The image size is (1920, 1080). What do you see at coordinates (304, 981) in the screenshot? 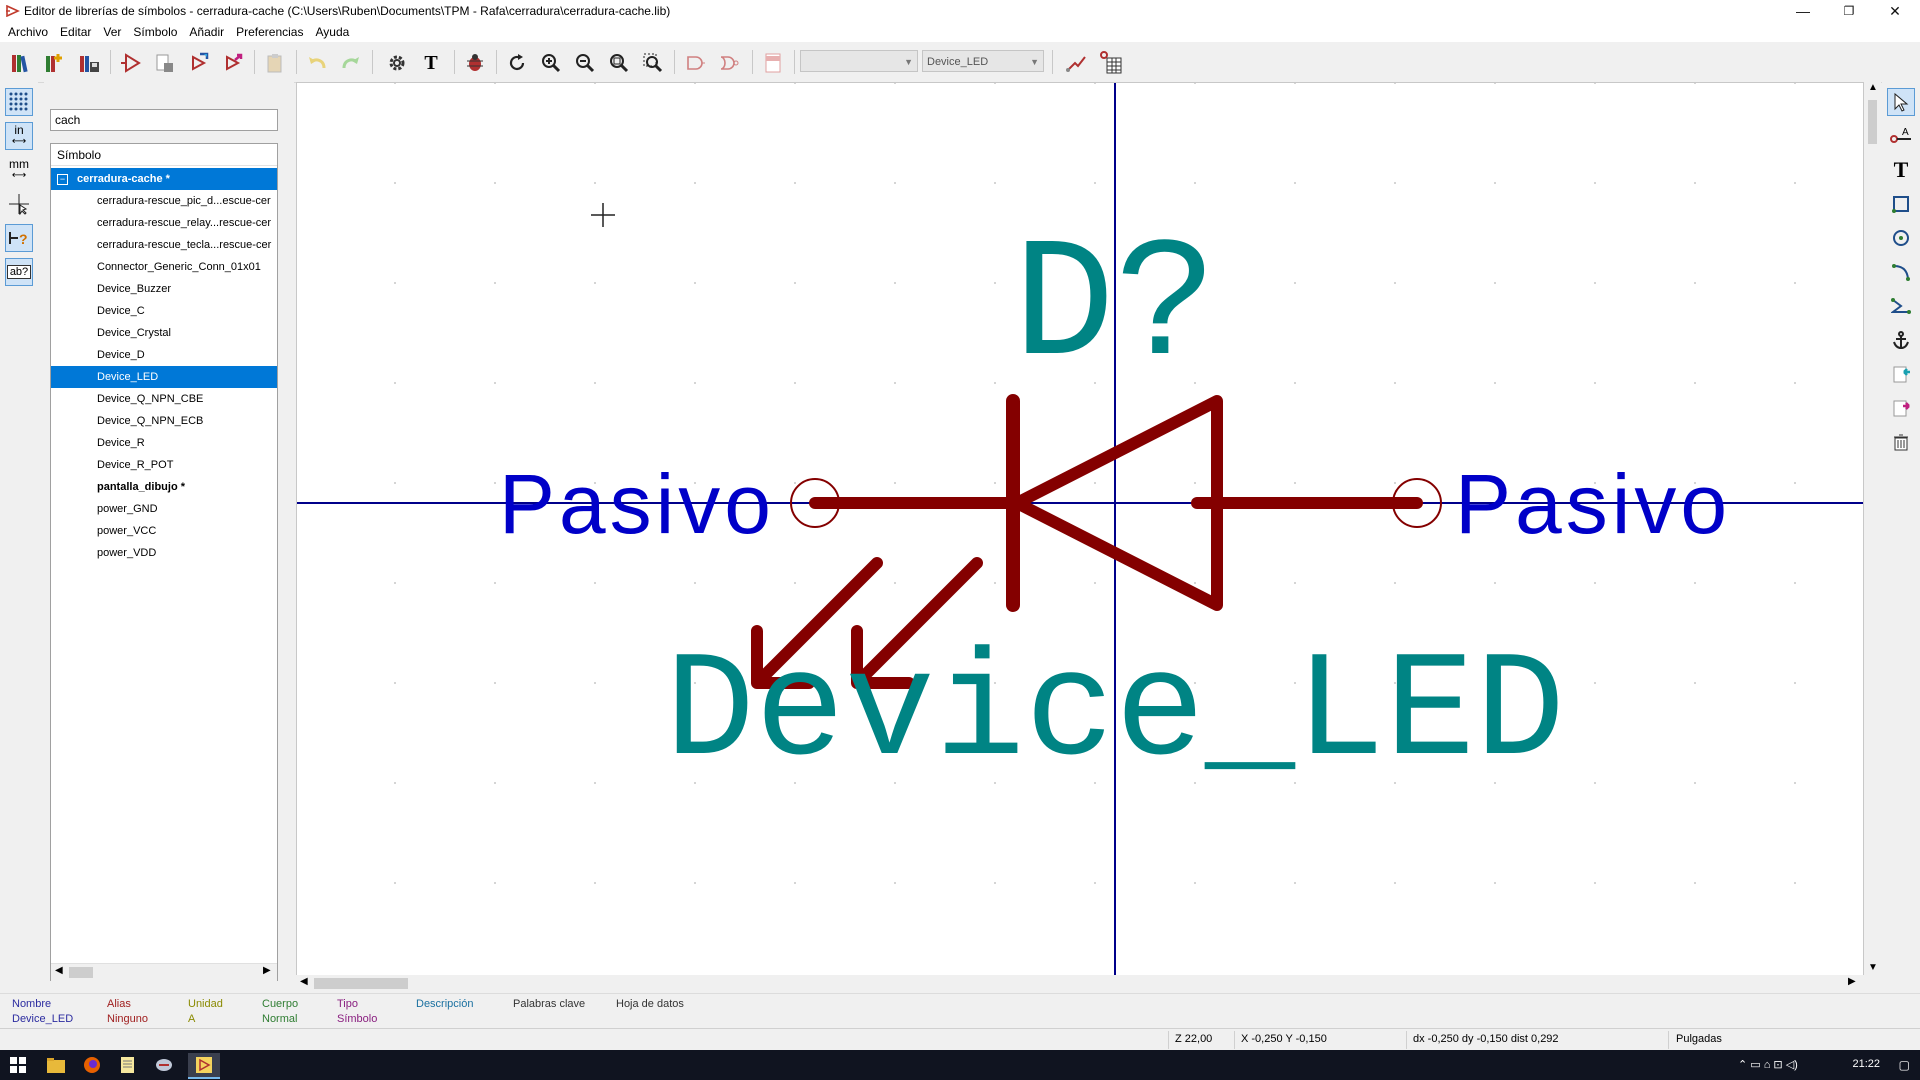
I see `hscroll-left-arrow-icon: ◀` at bounding box center [304, 981].